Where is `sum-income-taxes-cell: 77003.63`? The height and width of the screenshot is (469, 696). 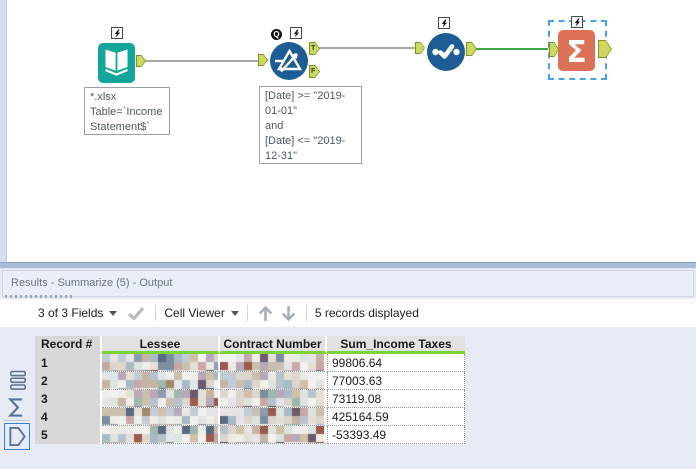
sum-income-taxes-cell: 77003.63 is located at coordinates (396, 381).